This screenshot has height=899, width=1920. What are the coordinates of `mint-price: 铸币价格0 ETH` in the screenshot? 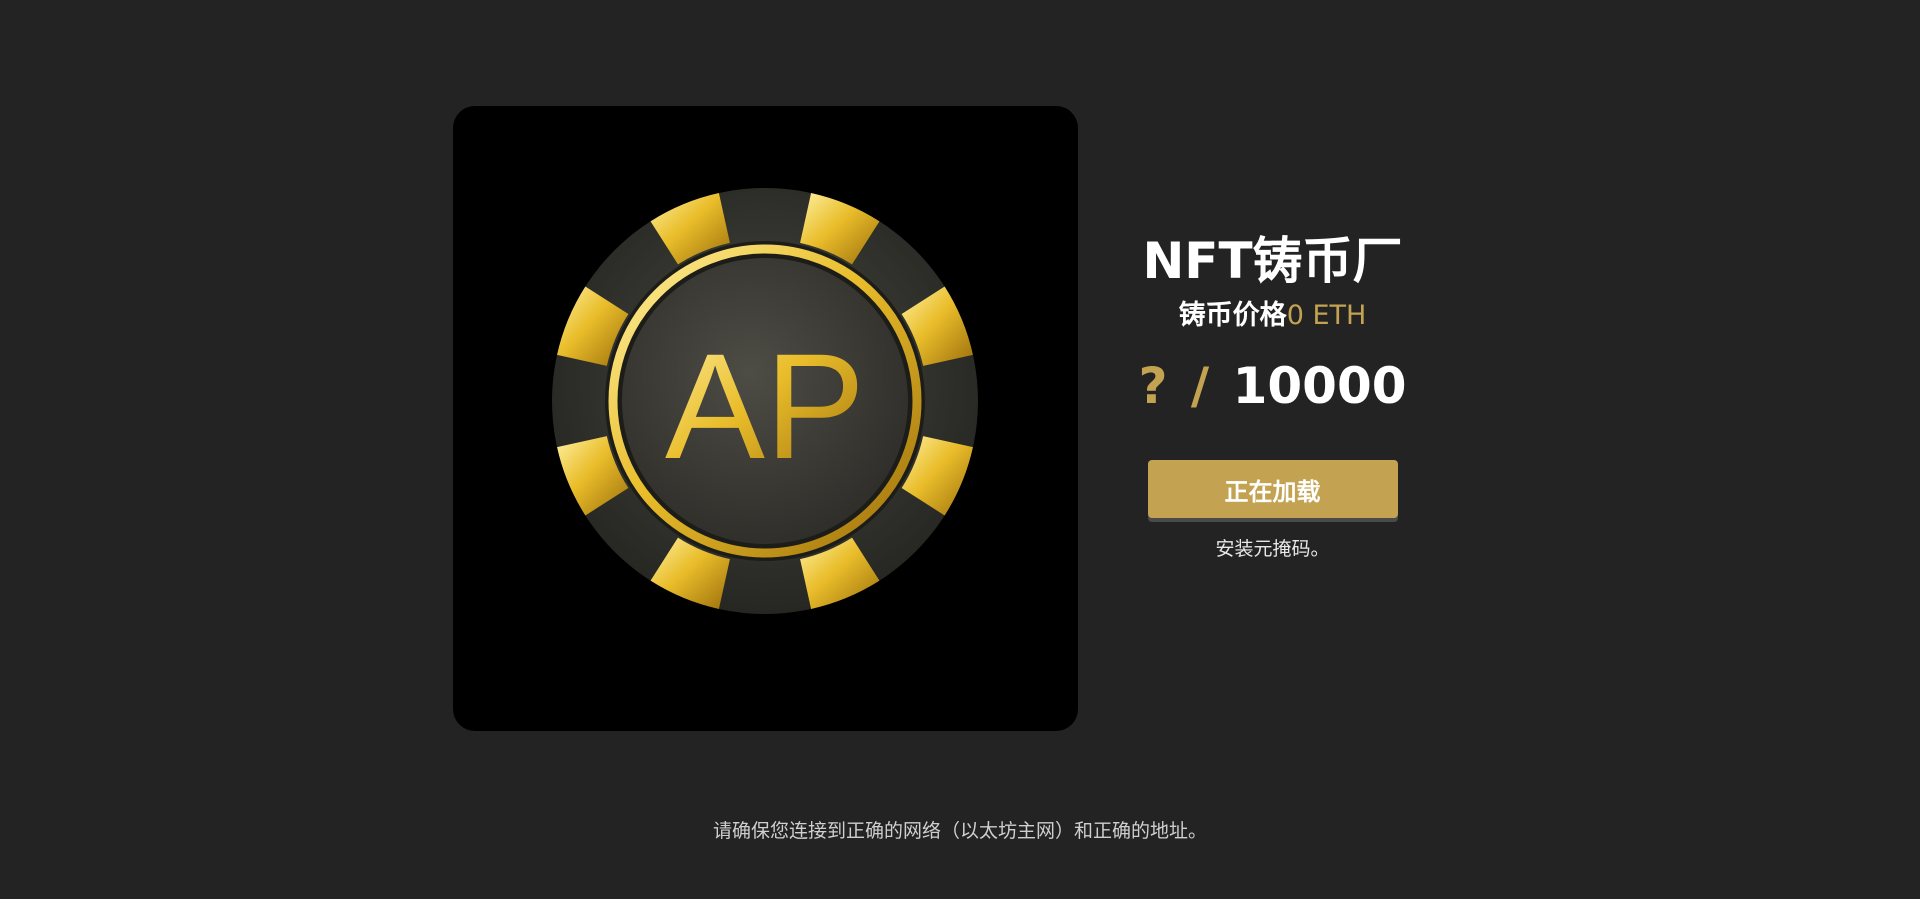 It's located at (1272, 316).